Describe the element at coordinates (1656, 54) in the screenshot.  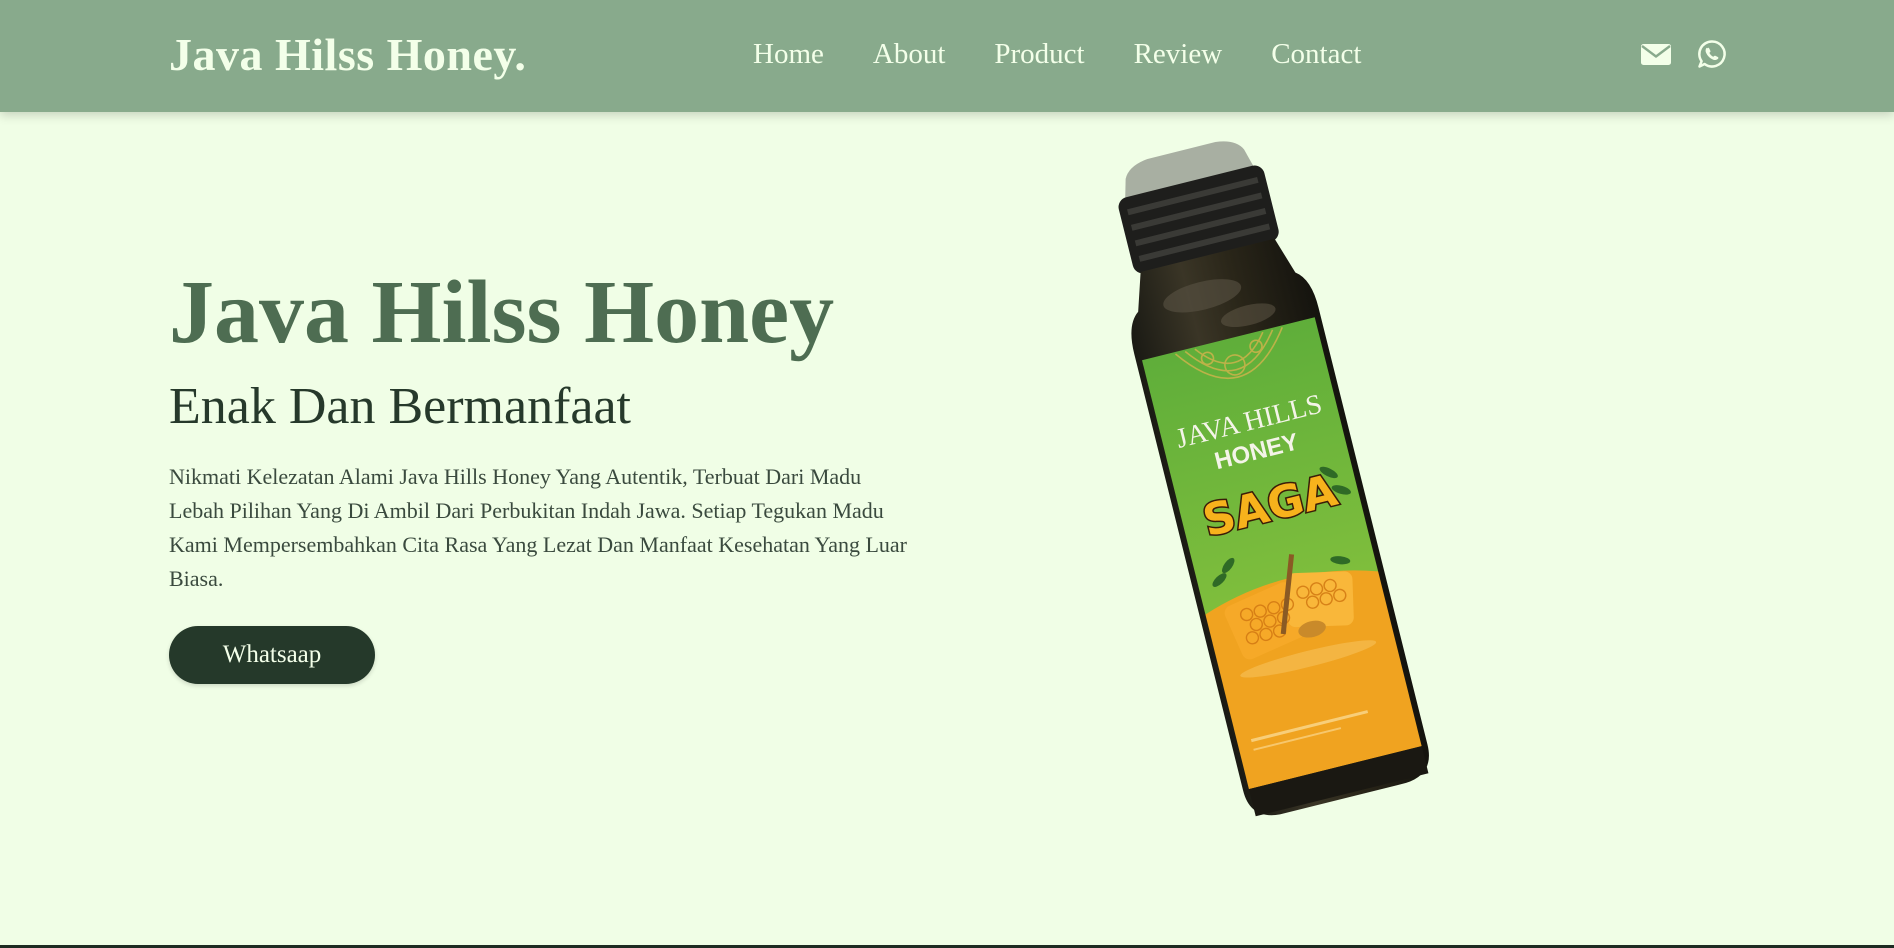
I see `envelope-icon` at that location.